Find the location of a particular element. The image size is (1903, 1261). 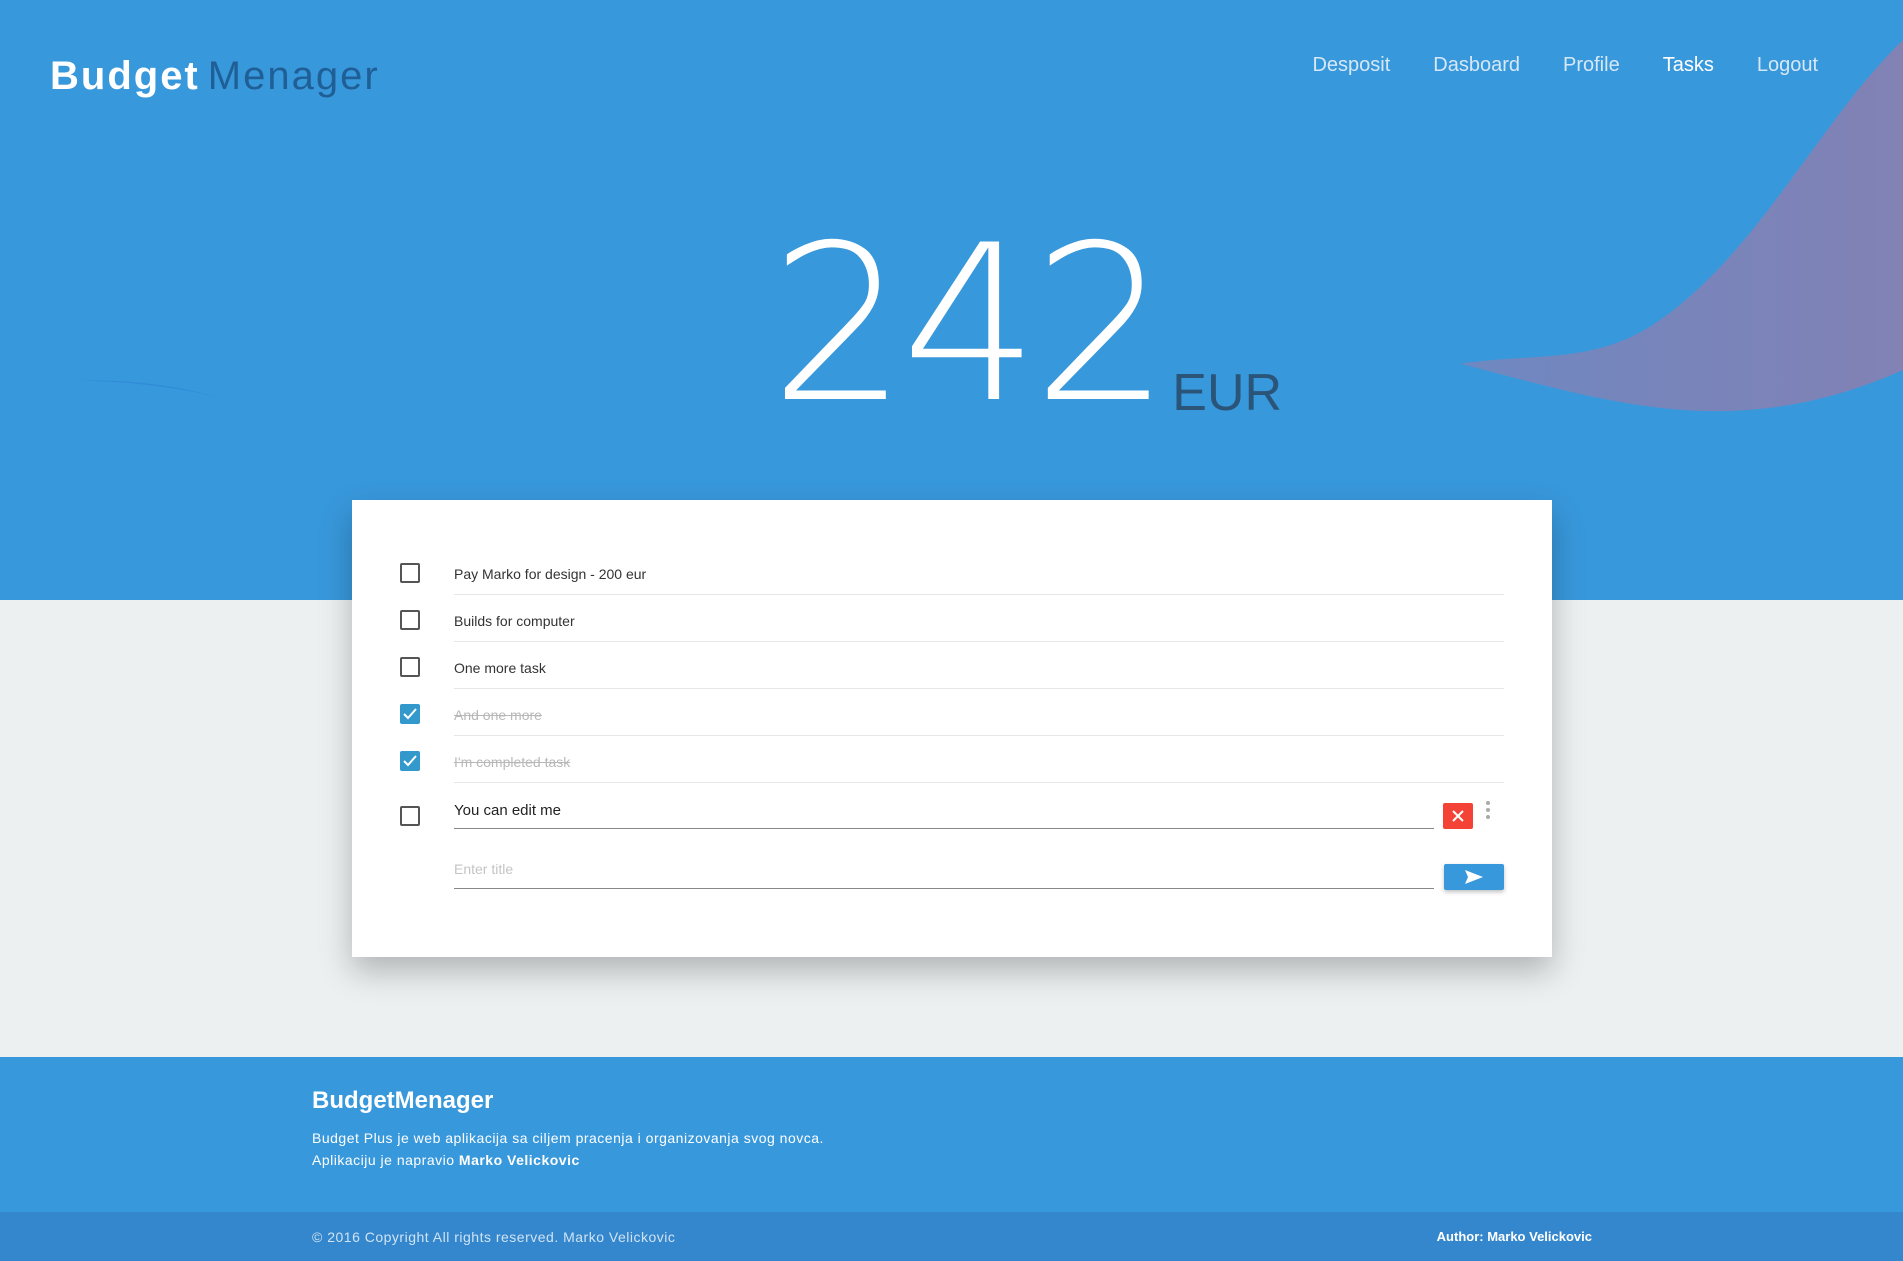

nav-item-tasks: Tasks is located at coordinates (1688, 65).